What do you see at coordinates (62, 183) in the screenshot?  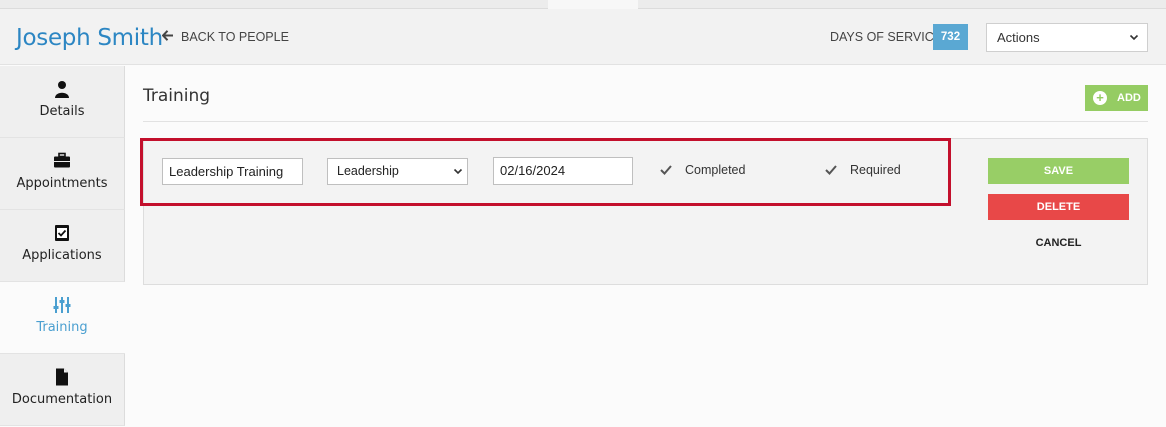 I see `sidebar-item-label: Appointments` at bounding box center [62, 183].